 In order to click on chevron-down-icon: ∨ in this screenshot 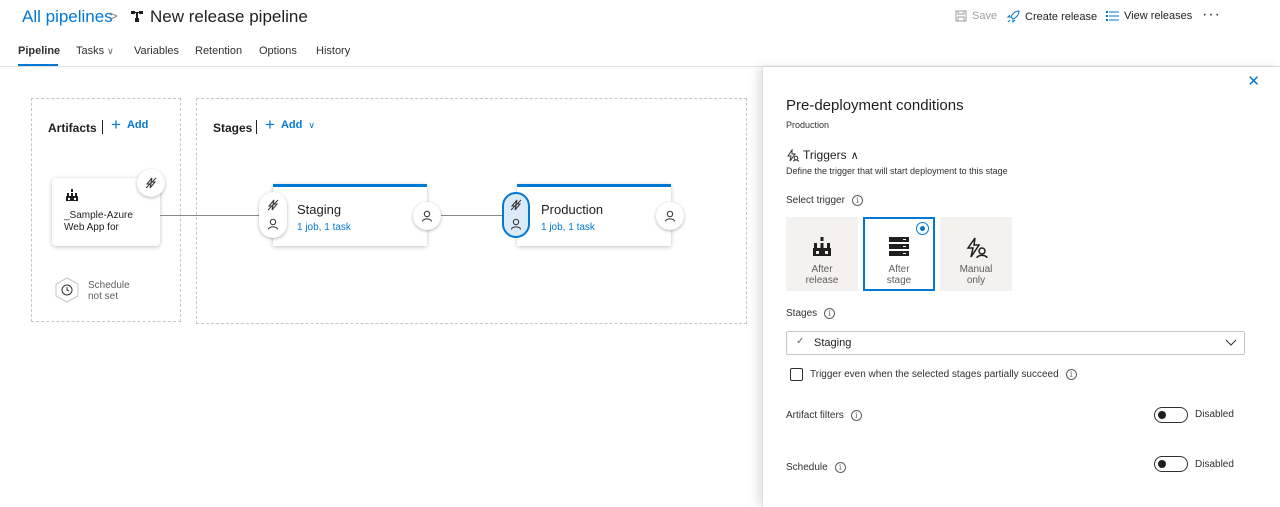, I will do `click(110, 51)`.